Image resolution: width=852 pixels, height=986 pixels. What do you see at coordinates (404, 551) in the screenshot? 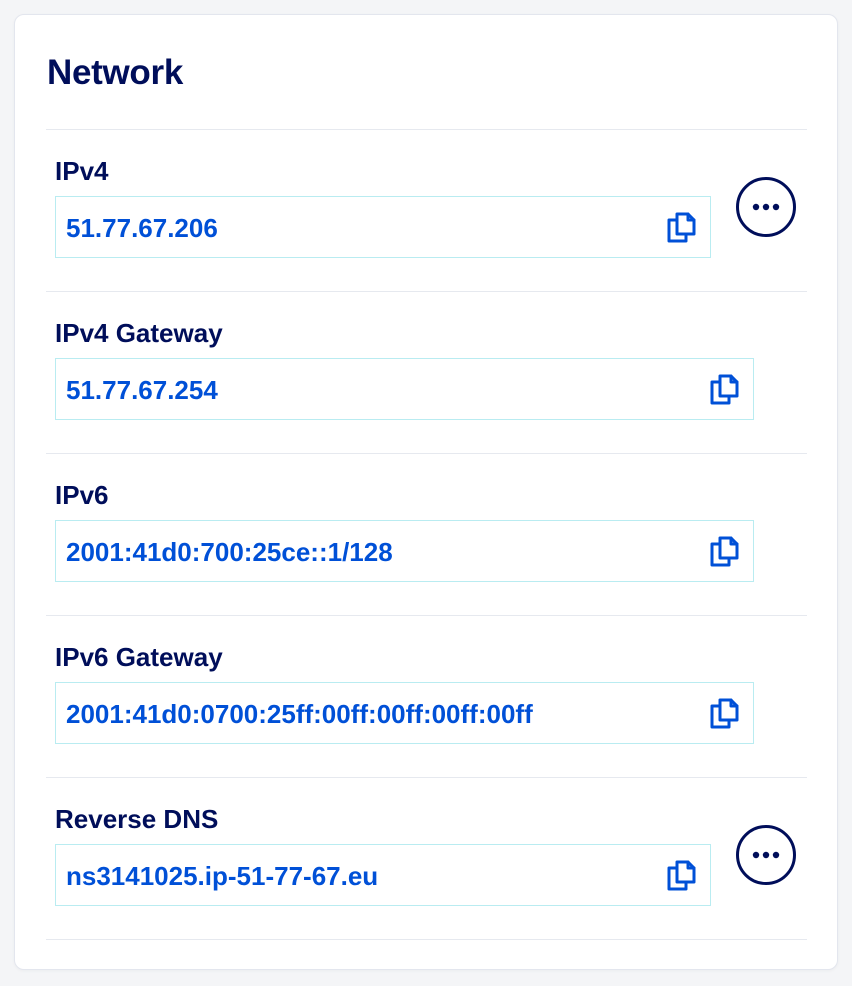
I see `ipv6-field: 2001:41d0:700:25ce::1/128` at bounding box center [404, 551].